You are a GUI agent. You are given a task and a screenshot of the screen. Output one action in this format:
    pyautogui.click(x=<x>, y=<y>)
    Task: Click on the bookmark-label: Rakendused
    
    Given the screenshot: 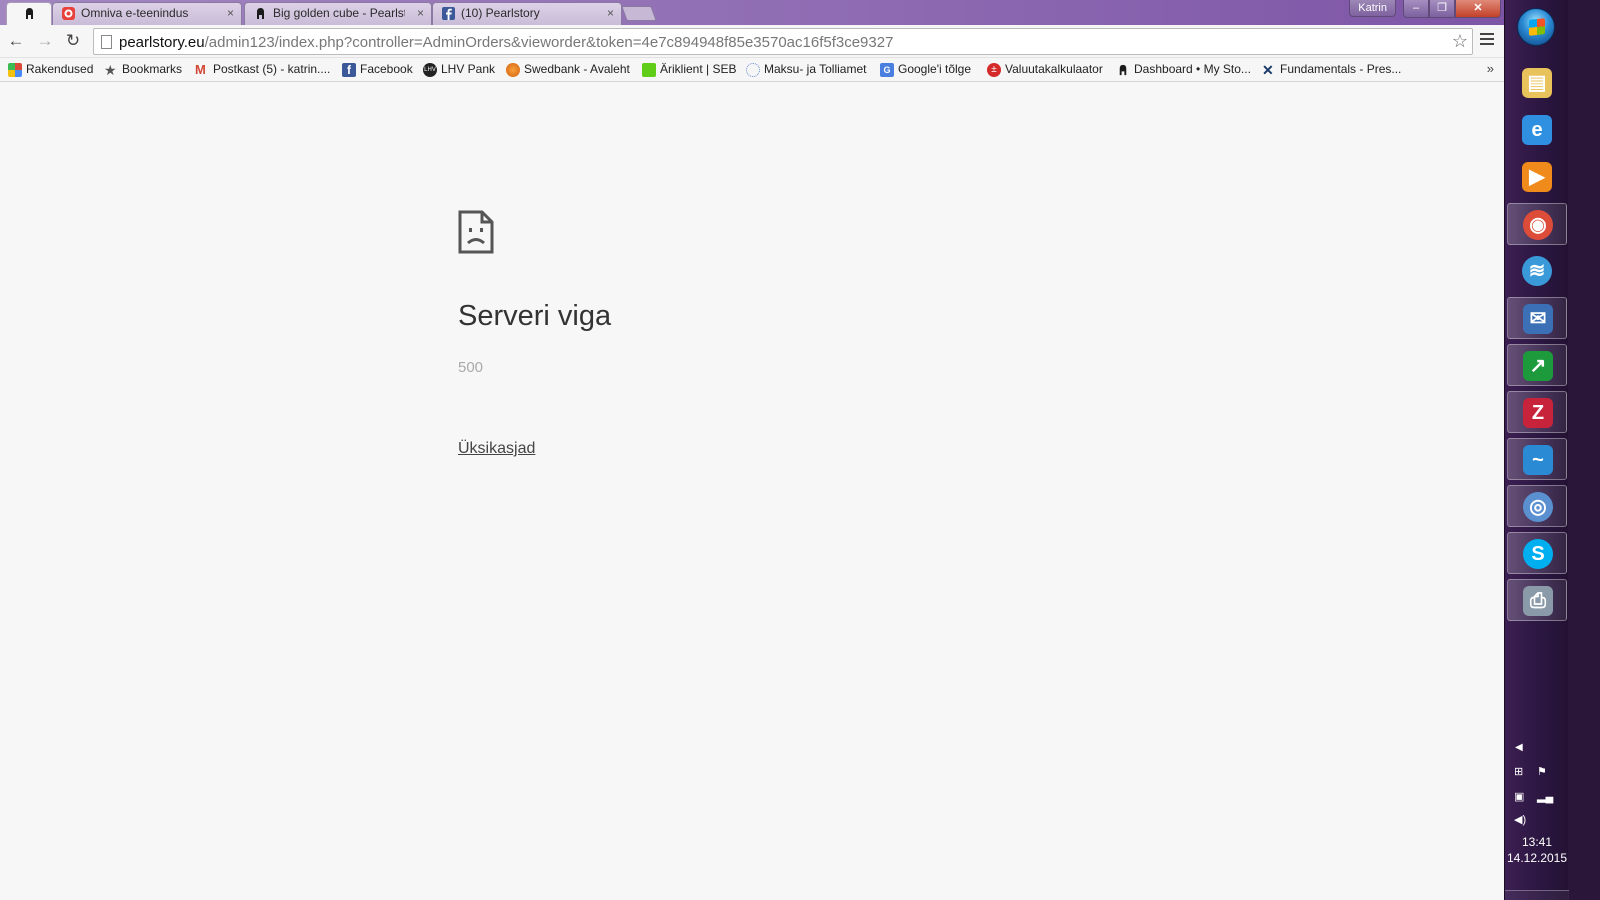 What is the action you would take?
    pyautogui.click(x=60, y=69)
    